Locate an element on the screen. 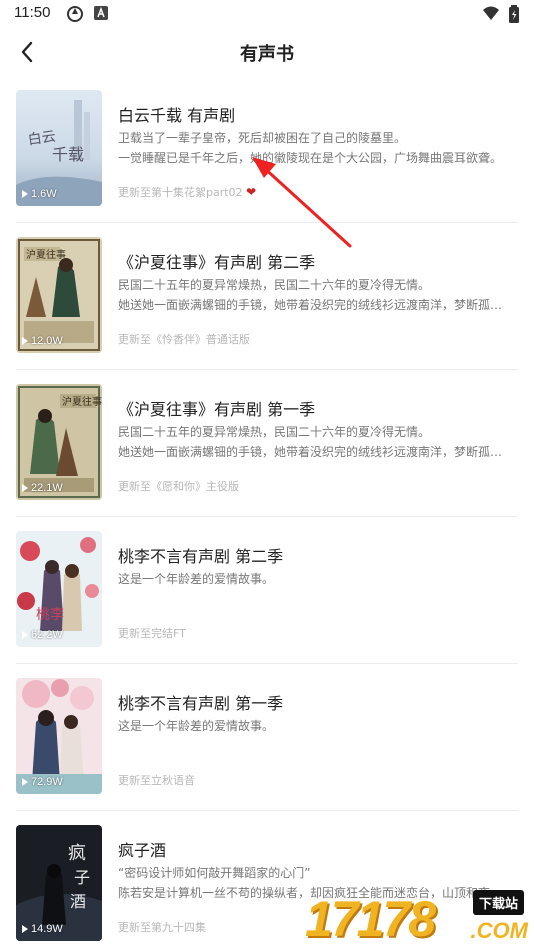 The image size is (534, 950). play-count: 22.1W is located at coordinates (42, 488).